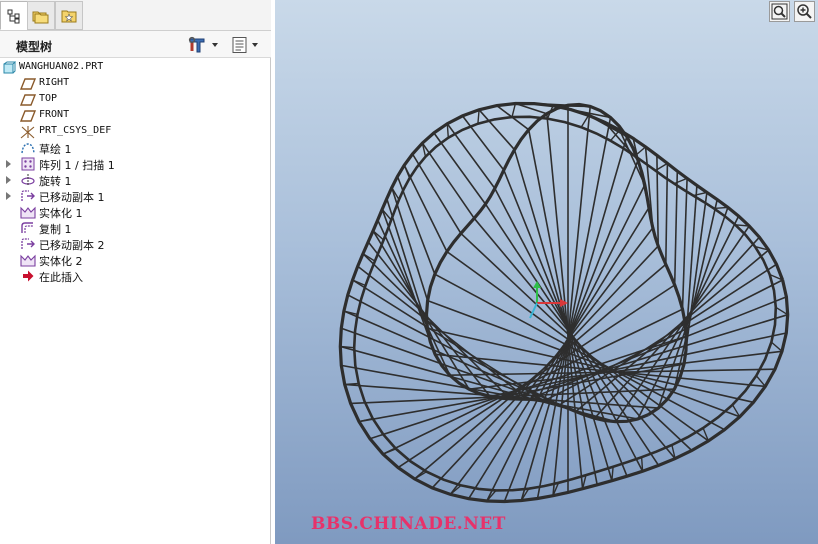  I want to click on tab-folder-browser, so click(41, 15).